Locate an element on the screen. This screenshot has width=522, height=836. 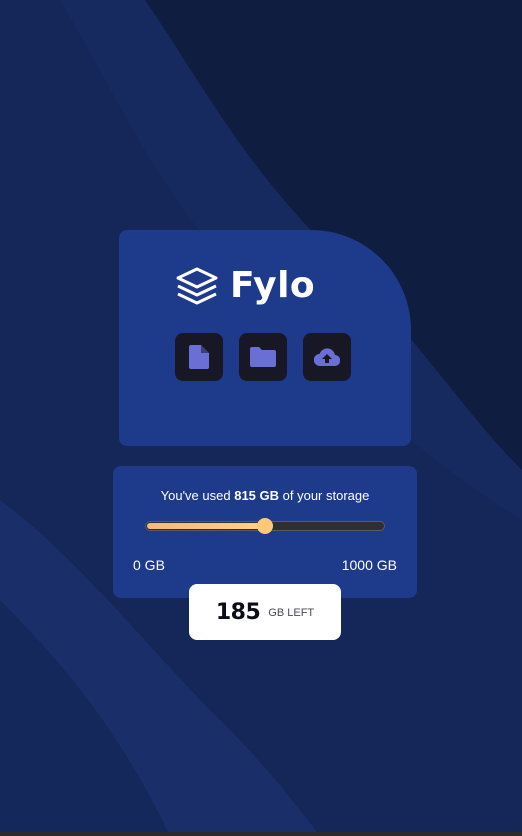
remaining-badge: 185 GB LEFT is located at coordinates (265, 612).